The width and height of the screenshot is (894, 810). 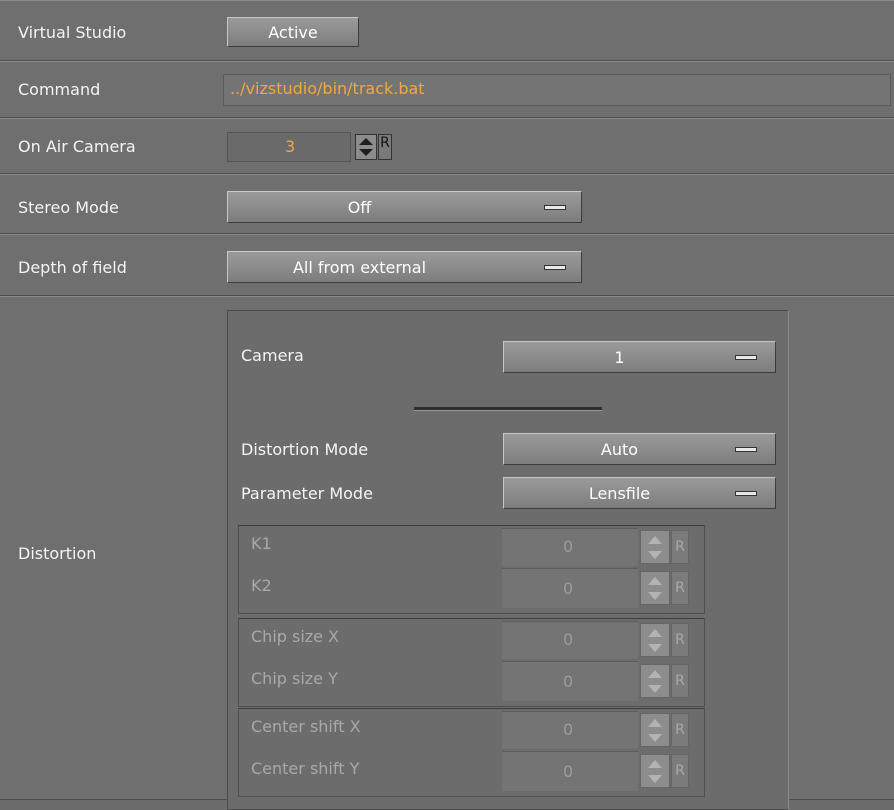 What do you see at coordinates (655, 681) in the screenshot?
I see `chip-size-y-stepper` at bounding box center [655, 681].